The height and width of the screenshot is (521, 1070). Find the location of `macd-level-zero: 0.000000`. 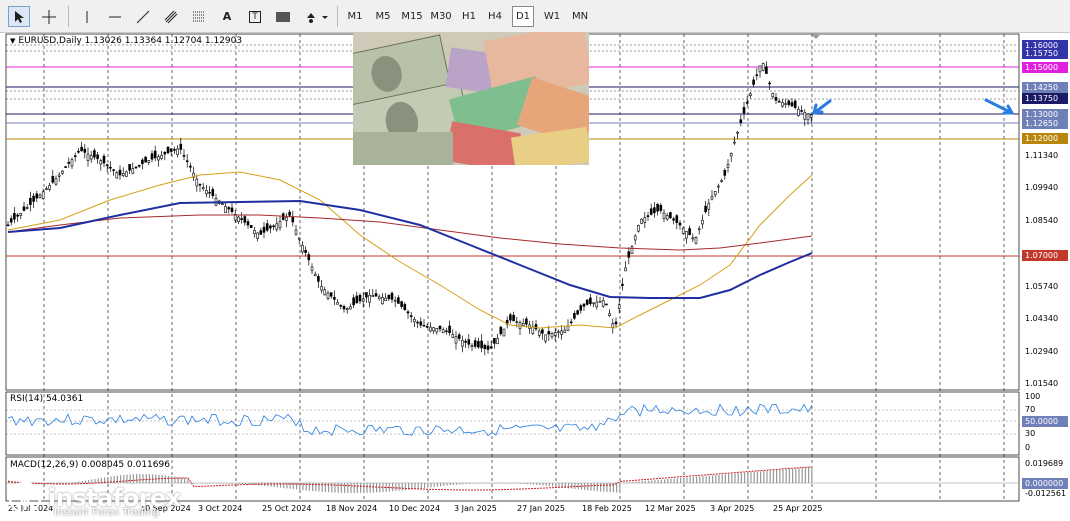

macd-level-zero: 0.000000 is located at coordinates (1045, 483).